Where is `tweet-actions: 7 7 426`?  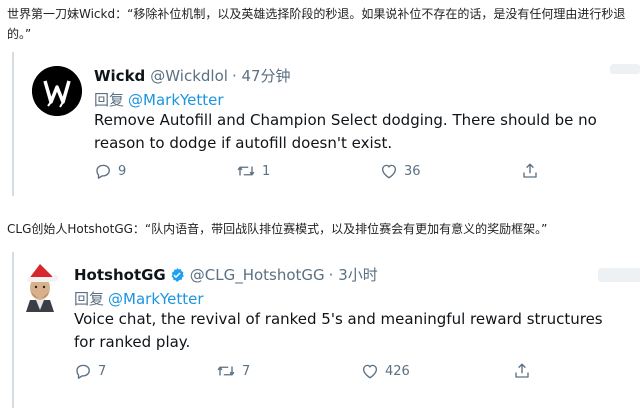
tweet-actions: 7 7 426 is located at coordinates (302, 371).